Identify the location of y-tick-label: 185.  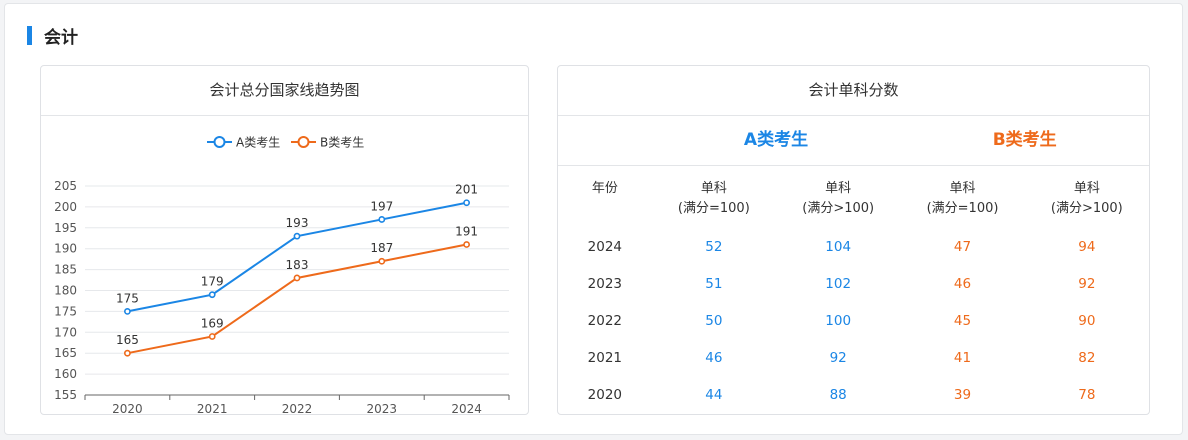
(65, 270).